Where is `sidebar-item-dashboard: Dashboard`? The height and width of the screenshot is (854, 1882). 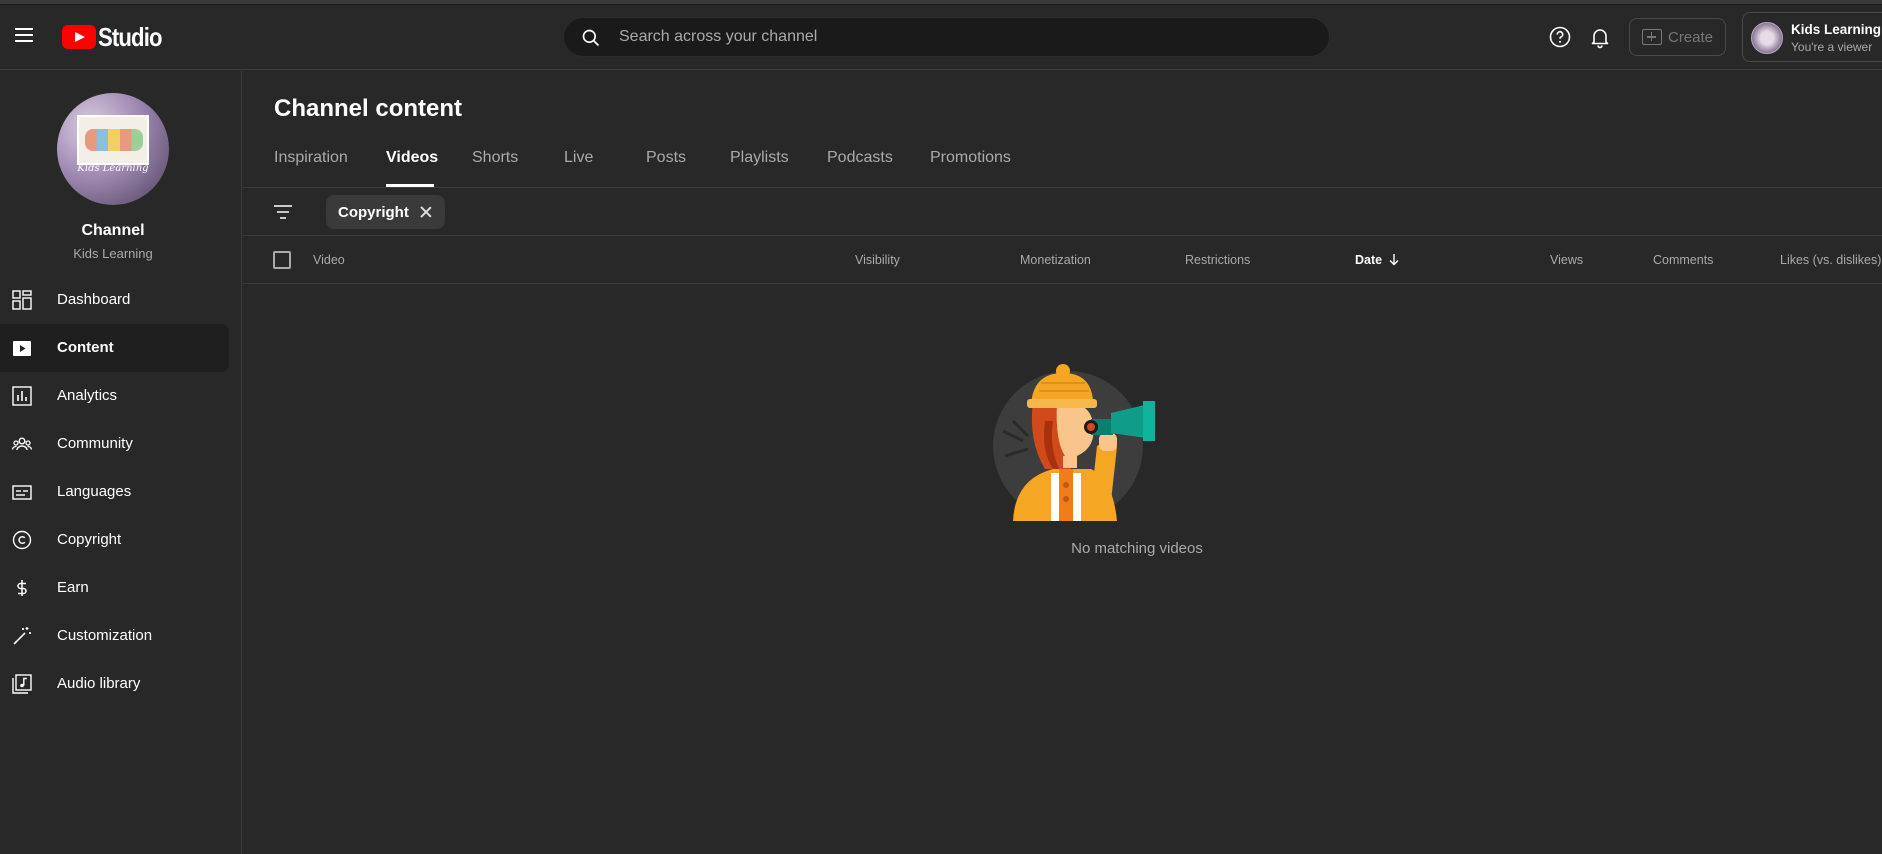
sidebar-item-dashboard: Dashboard is located at coordinates (114, 300).